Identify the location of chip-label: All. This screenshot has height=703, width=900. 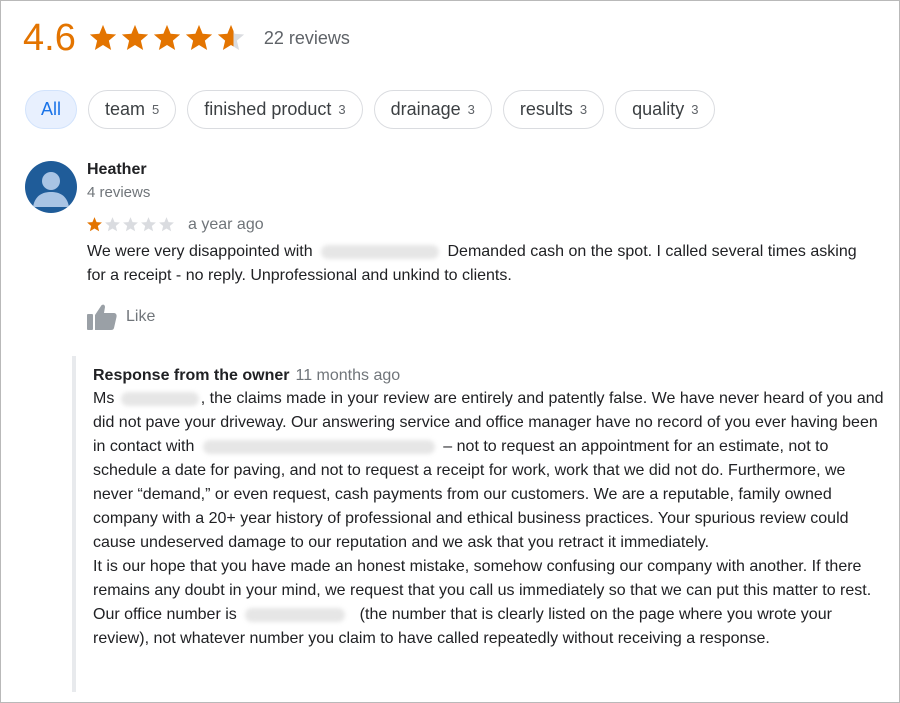
(51, 109).